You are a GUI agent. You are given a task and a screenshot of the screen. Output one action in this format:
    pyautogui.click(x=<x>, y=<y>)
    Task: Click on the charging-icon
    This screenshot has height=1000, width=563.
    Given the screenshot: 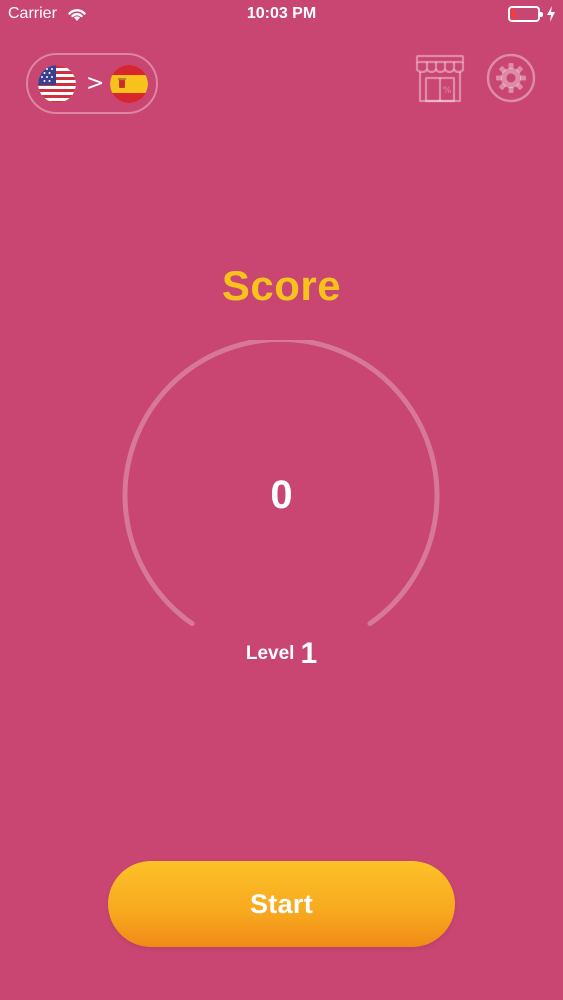 What is the action you would take?
    pyautogui.click(x=551, y=14)
    